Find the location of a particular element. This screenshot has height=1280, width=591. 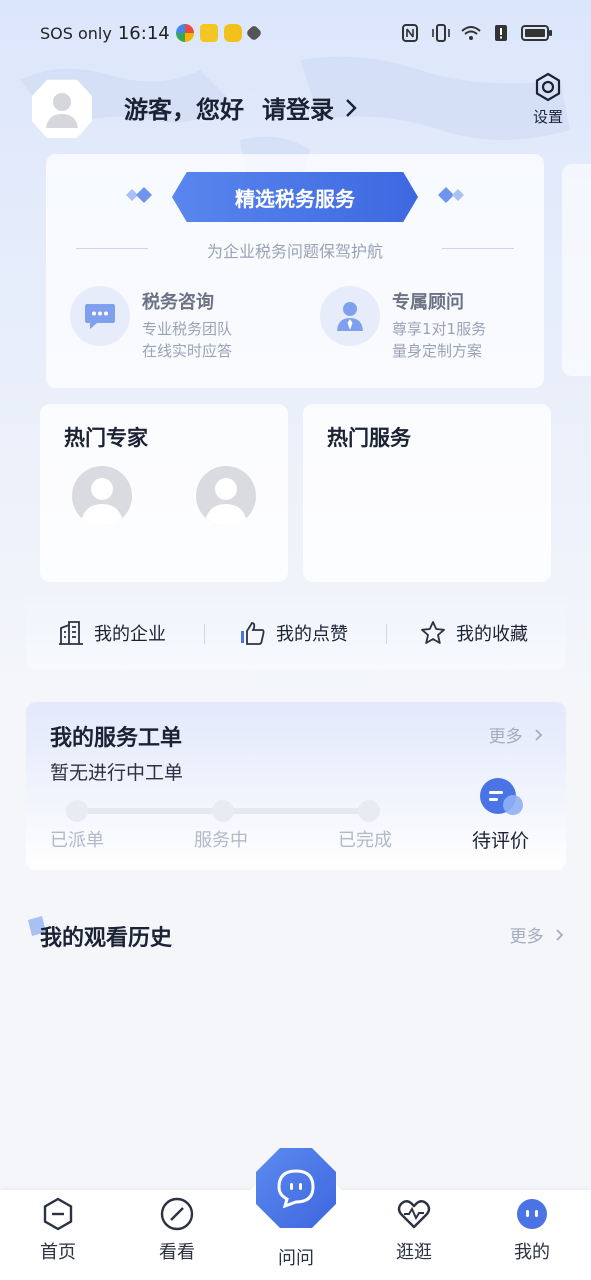

nav-label: 我的 is located at coordinates (532, 1252).